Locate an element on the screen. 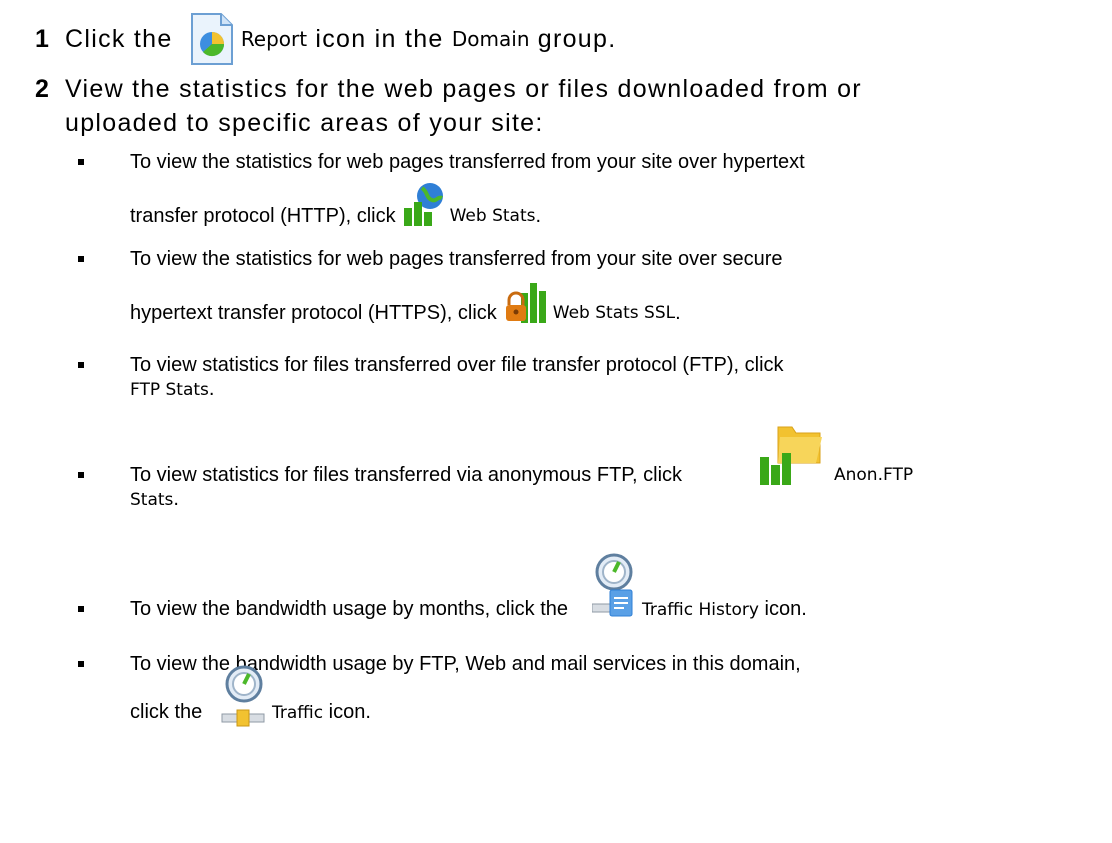  group-name: Domain is located at coordinates (490, 39).